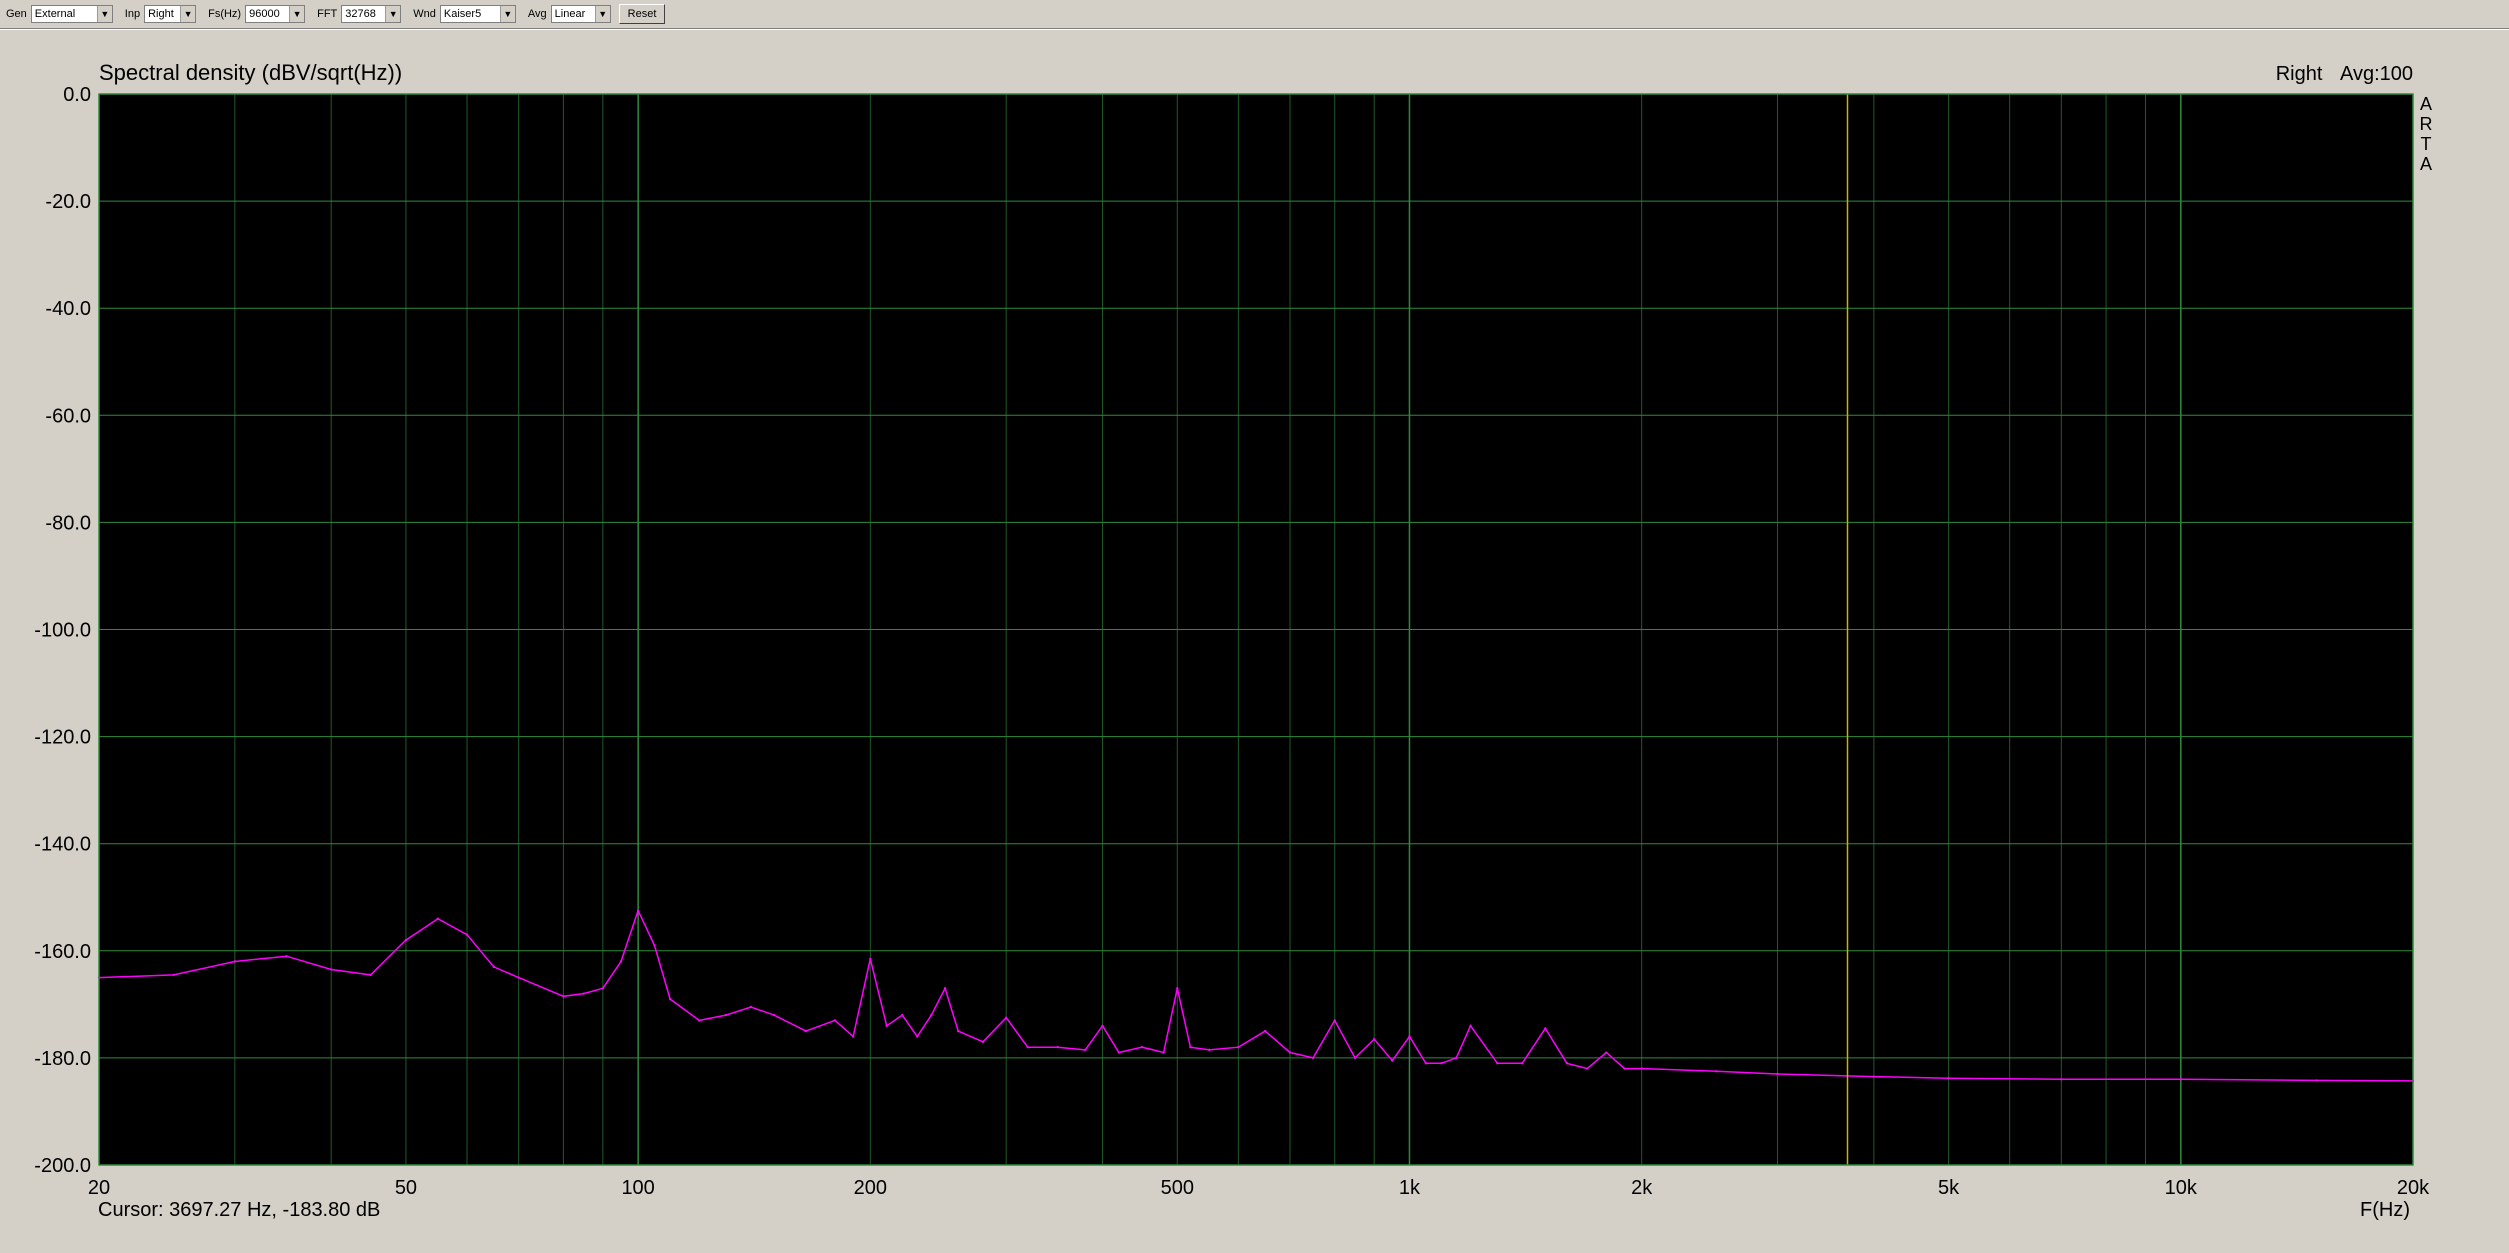  Describe the element at coordinates (870, 1188) in the screenshot. I see `x-tick-label: 200` at that location.